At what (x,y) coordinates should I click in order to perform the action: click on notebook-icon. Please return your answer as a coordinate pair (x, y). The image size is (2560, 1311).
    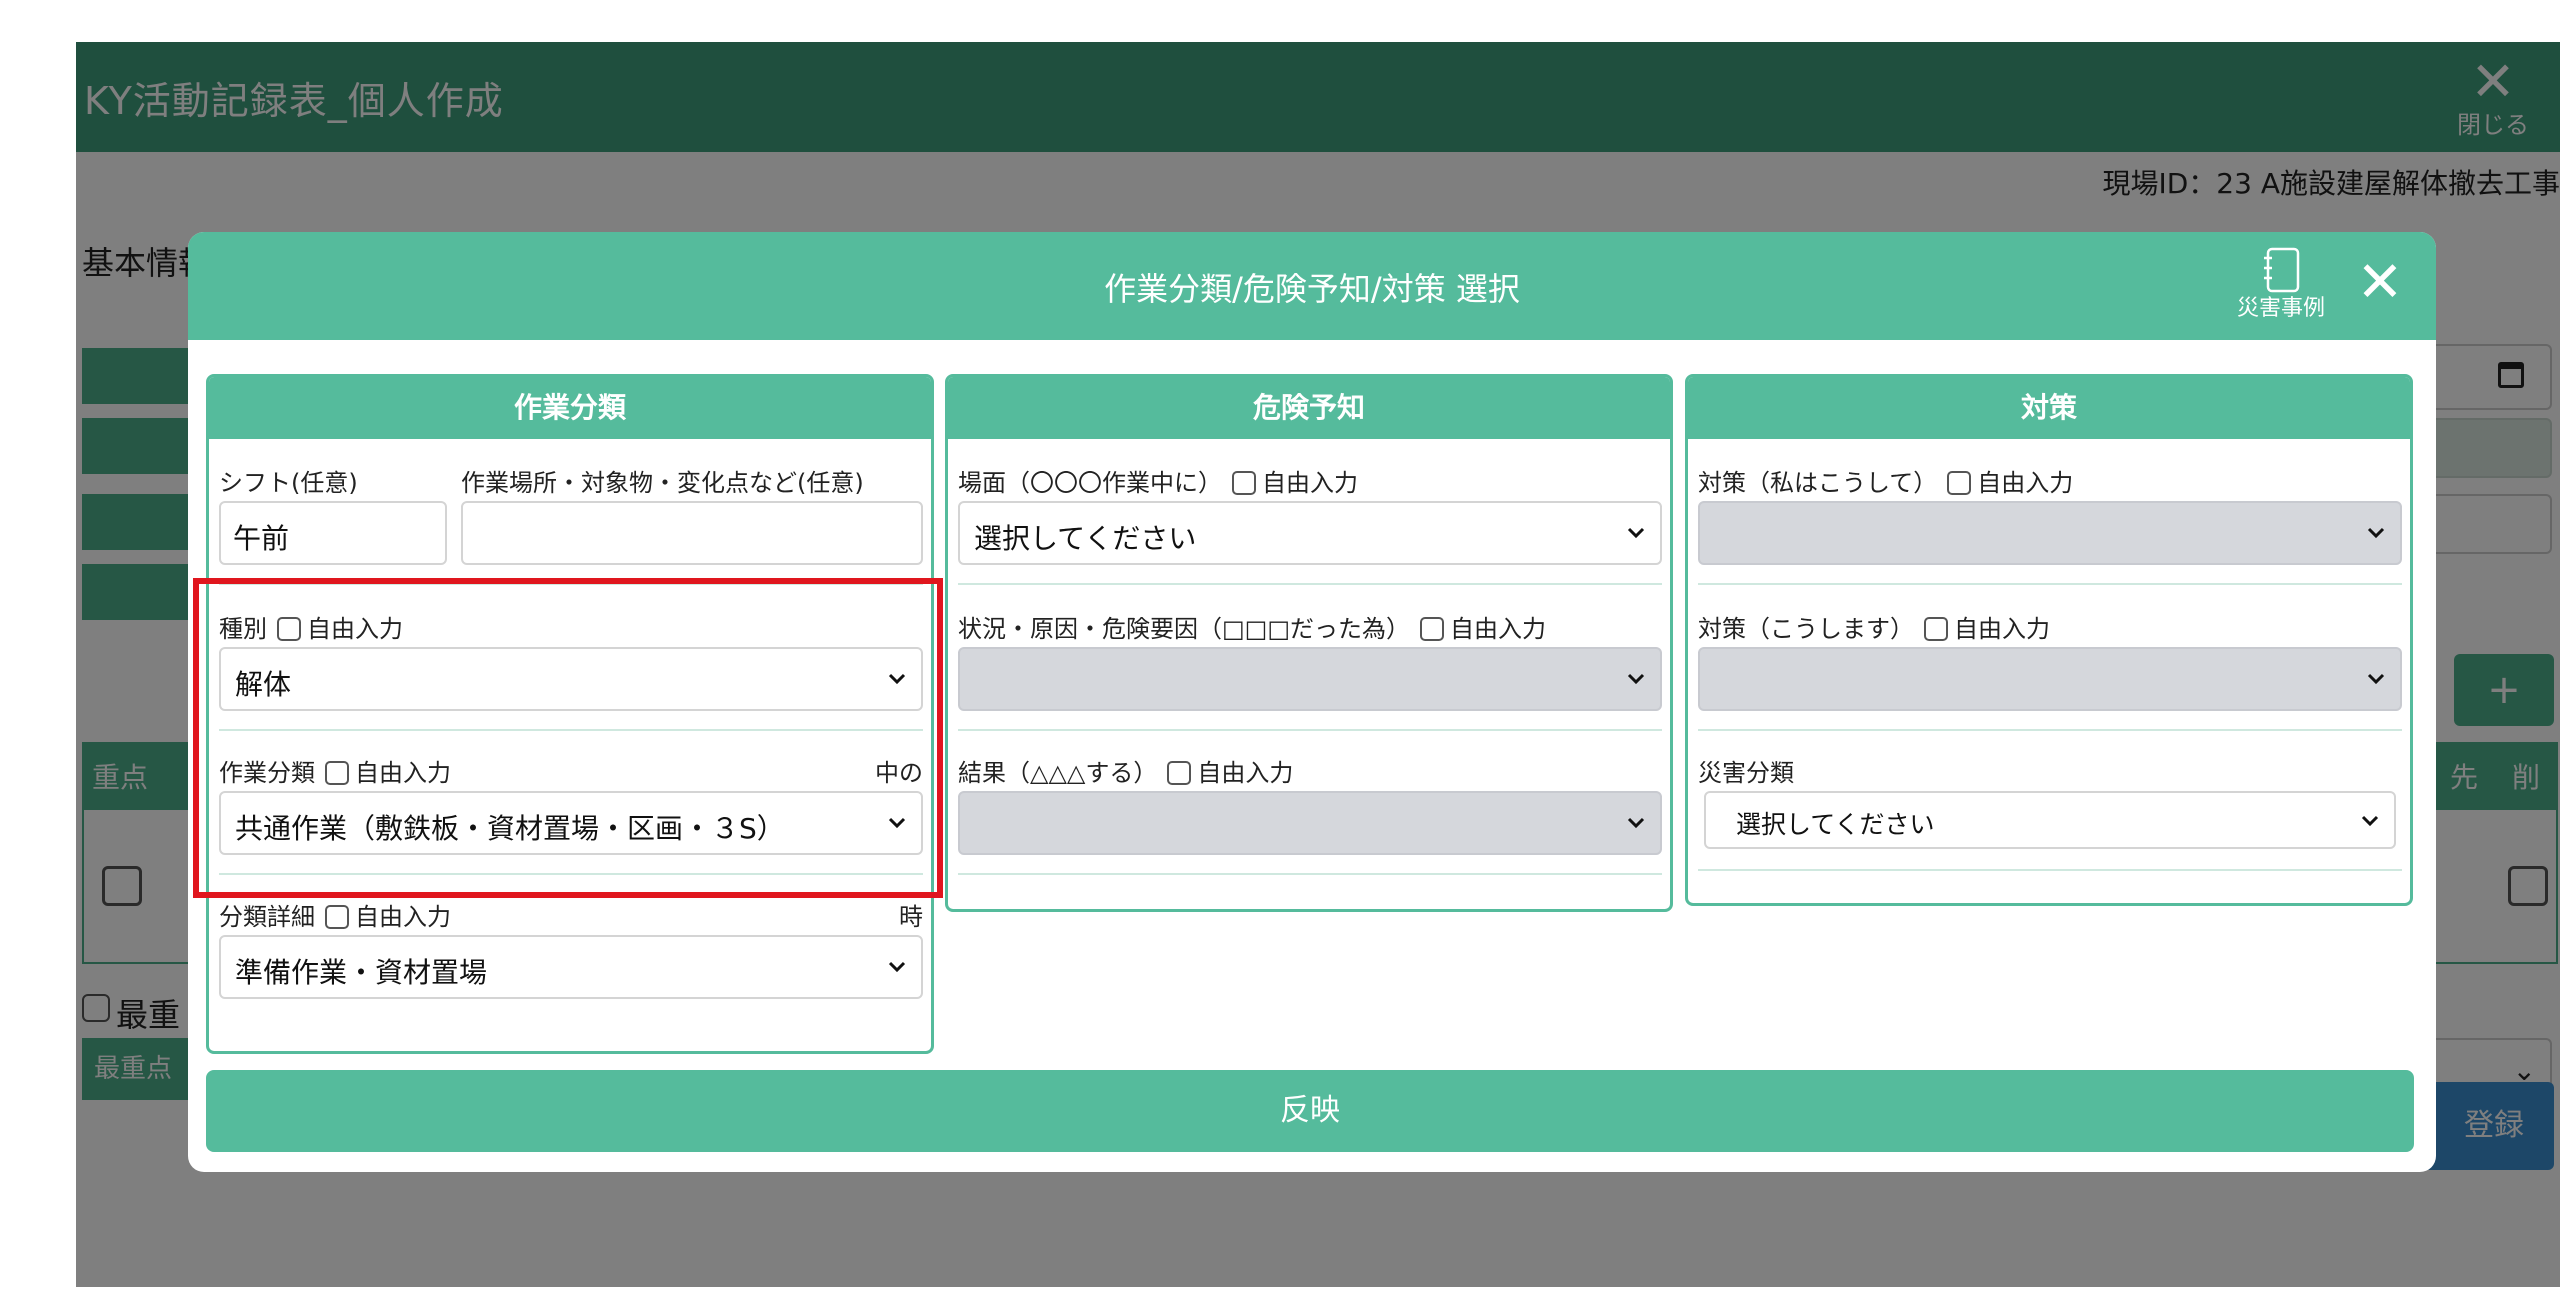
    Looking at the image, I should click on (2282, 270).